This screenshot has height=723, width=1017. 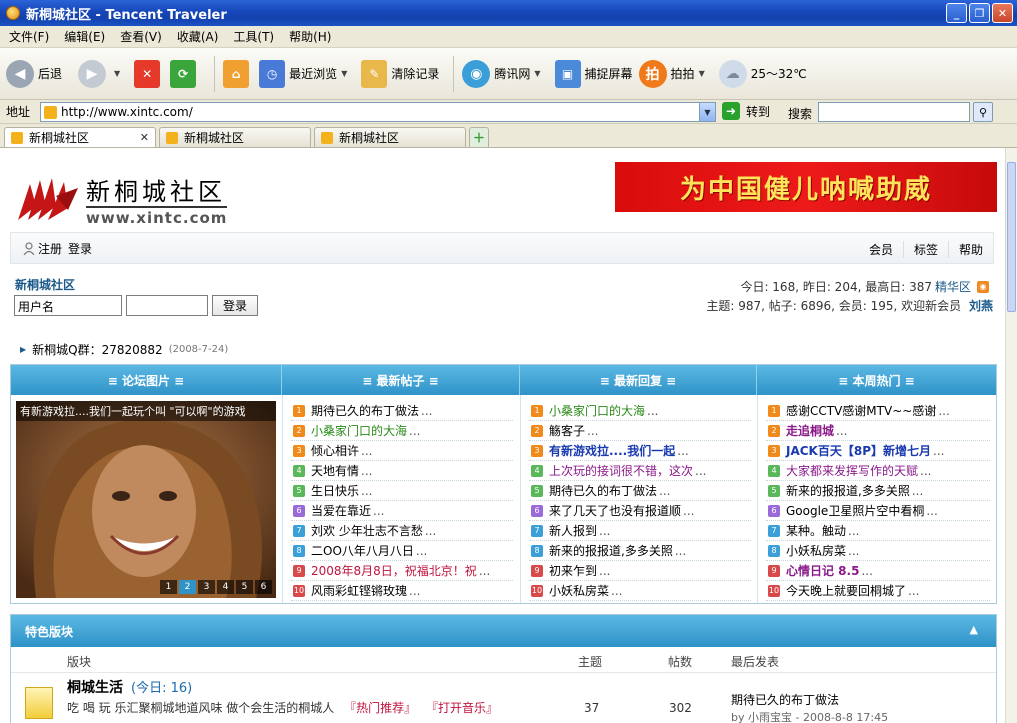 What do you see at coordinates (143, 36) in the screenshot?
I see `menu-view: 查看(V)` at bounding box center [143, 36].